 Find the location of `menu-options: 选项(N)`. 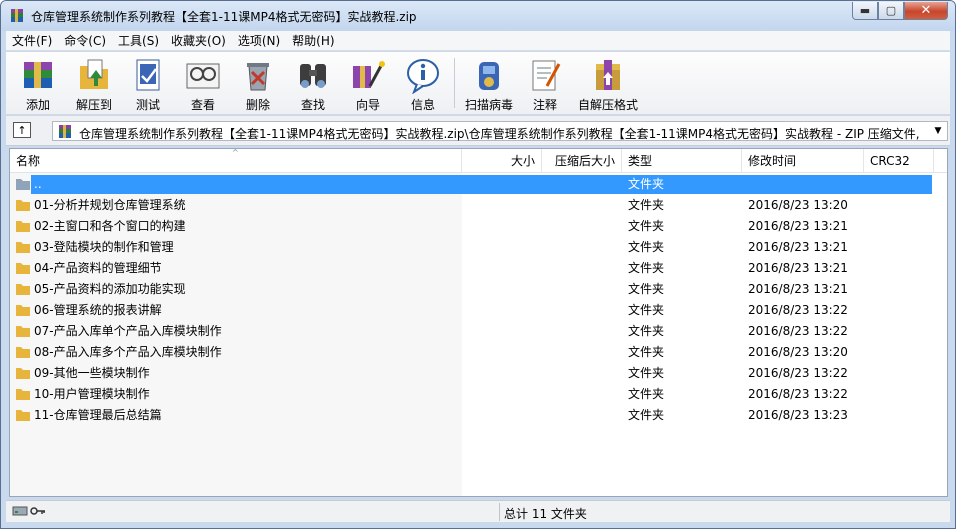

menu-options: 选项(N) is located at coordinates (259, 40).